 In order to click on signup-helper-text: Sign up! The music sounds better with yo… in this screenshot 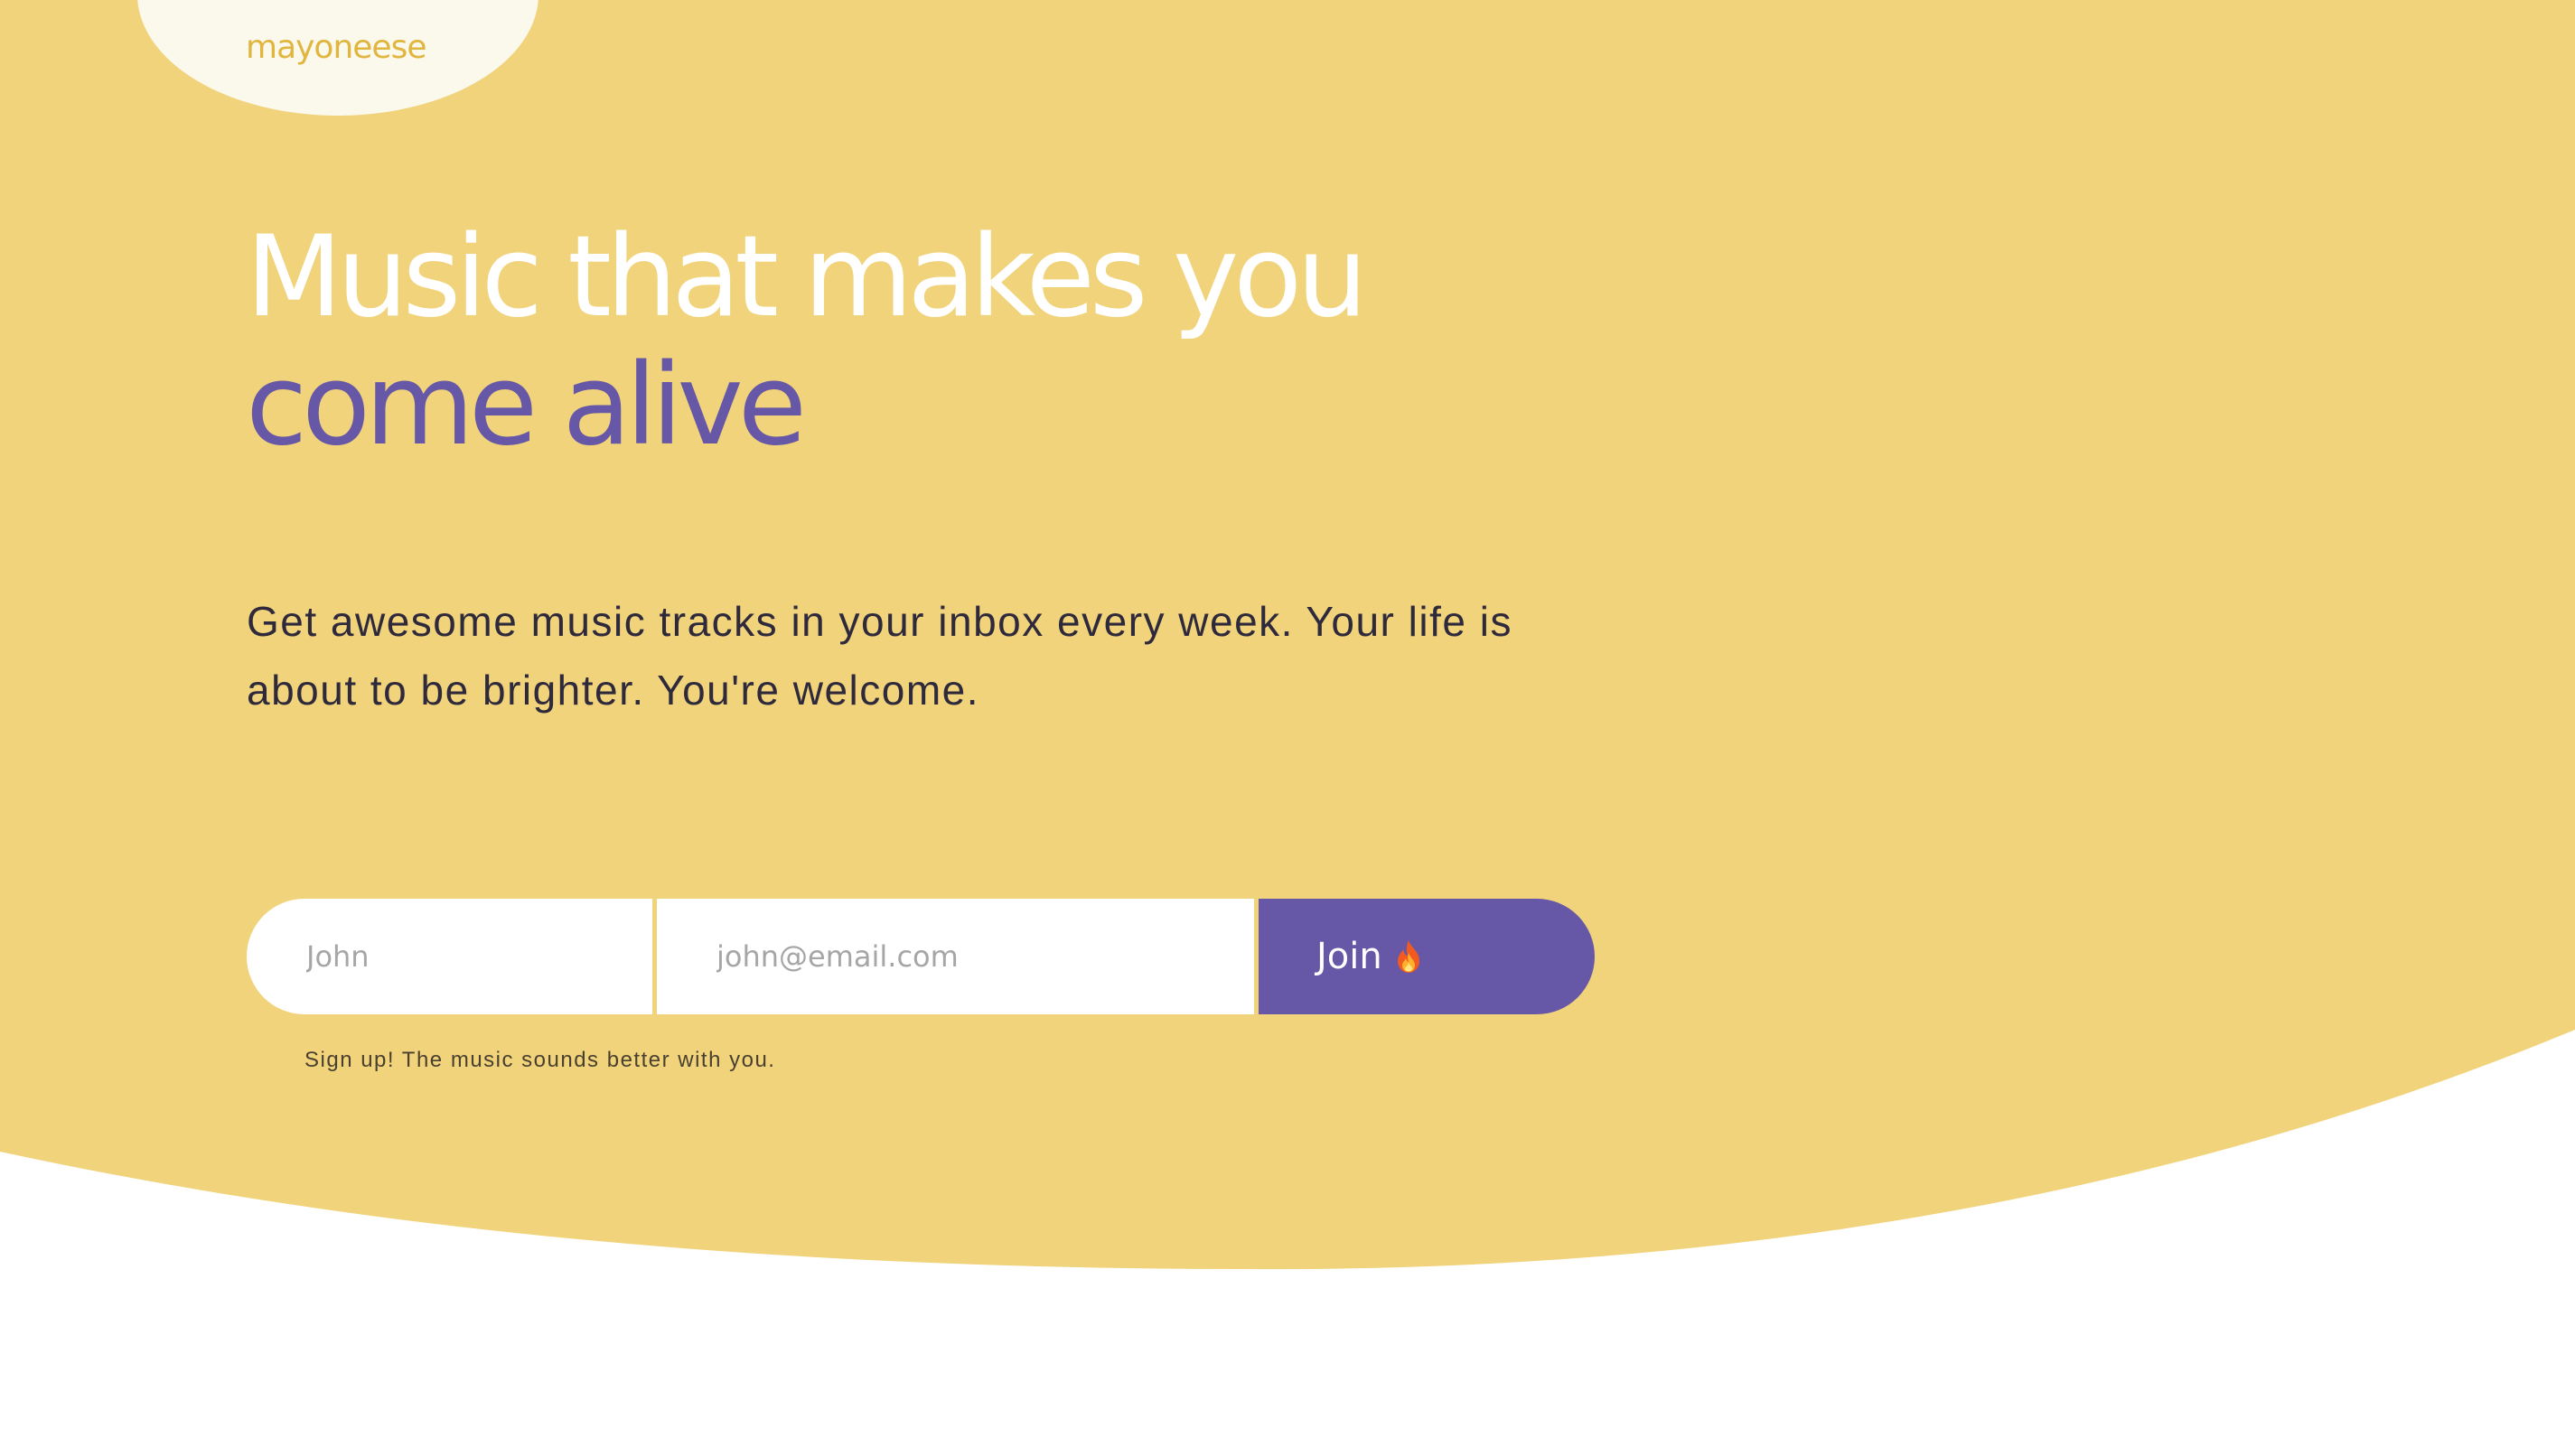, I will do `click(540, 1060)`.